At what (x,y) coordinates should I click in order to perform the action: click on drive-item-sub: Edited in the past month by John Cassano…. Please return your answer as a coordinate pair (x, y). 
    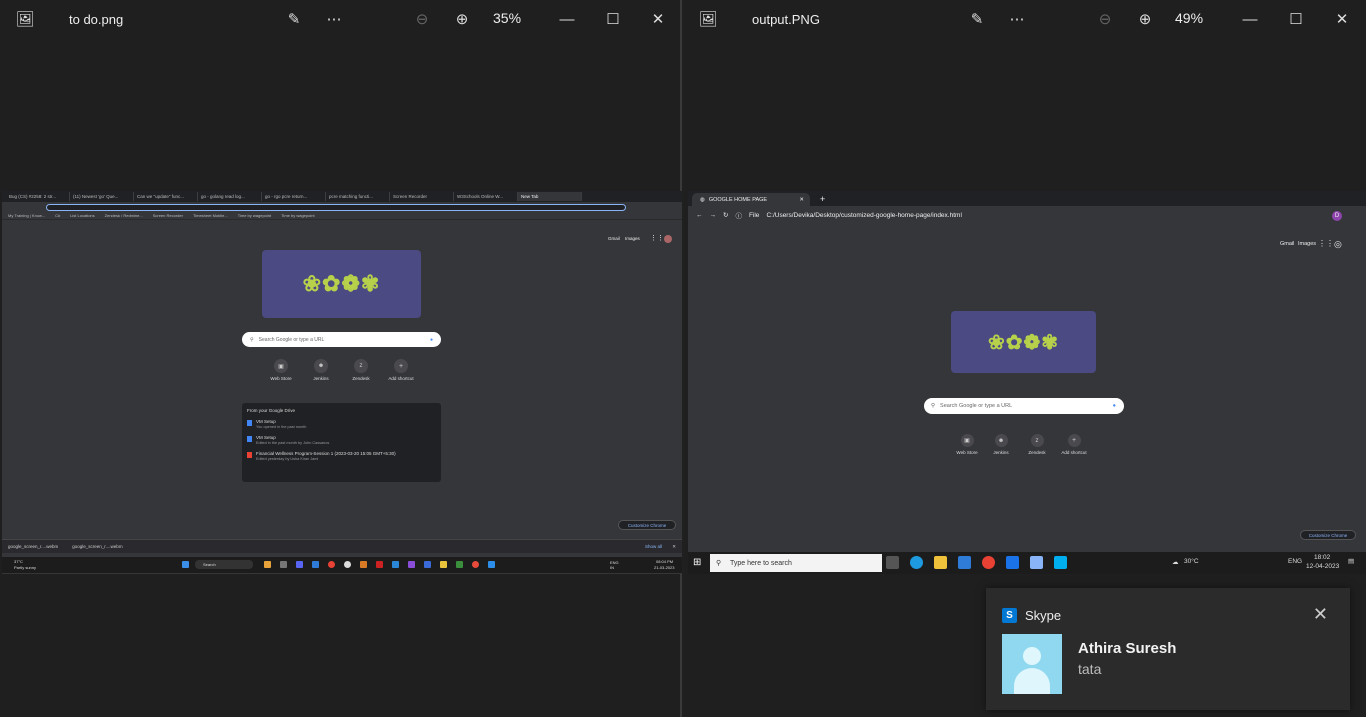
    Looking at the image, I should click on (293, 443).